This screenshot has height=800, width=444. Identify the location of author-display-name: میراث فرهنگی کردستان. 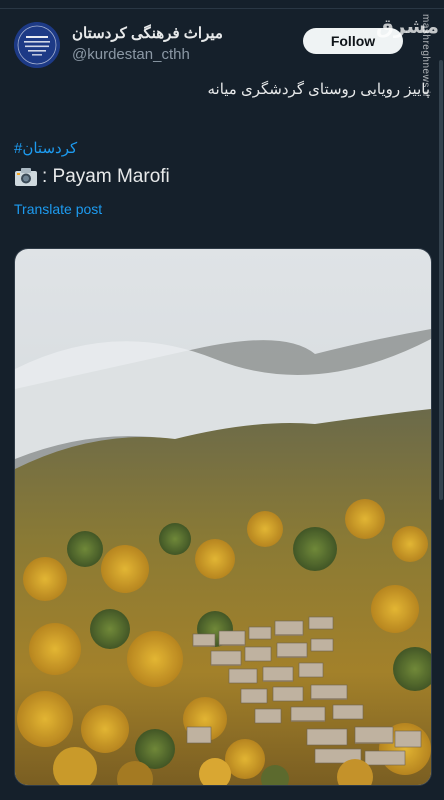
(147, 33).